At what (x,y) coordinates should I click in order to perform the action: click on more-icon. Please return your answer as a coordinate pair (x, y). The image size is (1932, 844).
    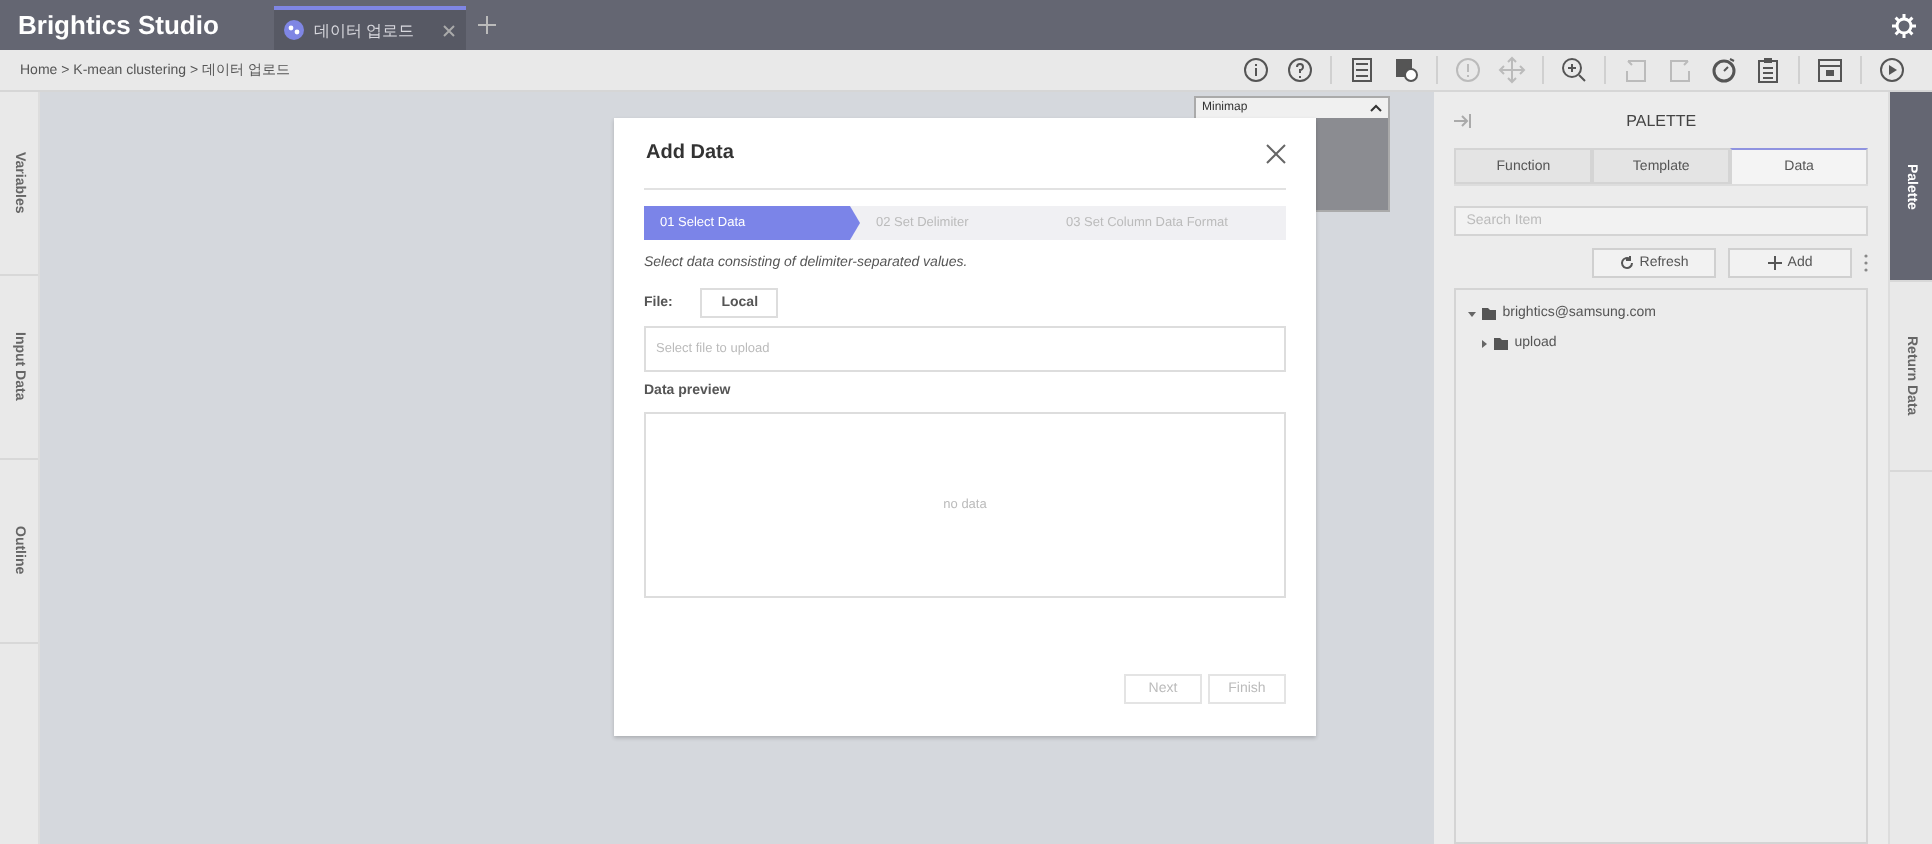
    Looking at the image, I should click on (1866, 263).